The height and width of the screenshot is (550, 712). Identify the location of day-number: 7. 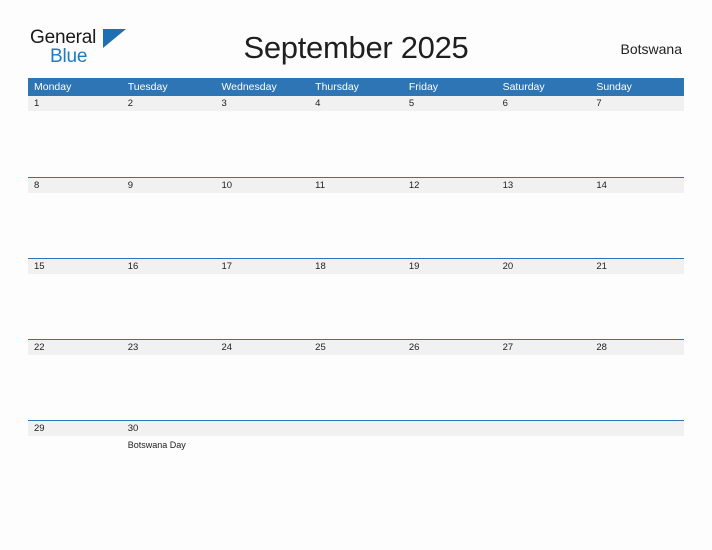
(637, 103).